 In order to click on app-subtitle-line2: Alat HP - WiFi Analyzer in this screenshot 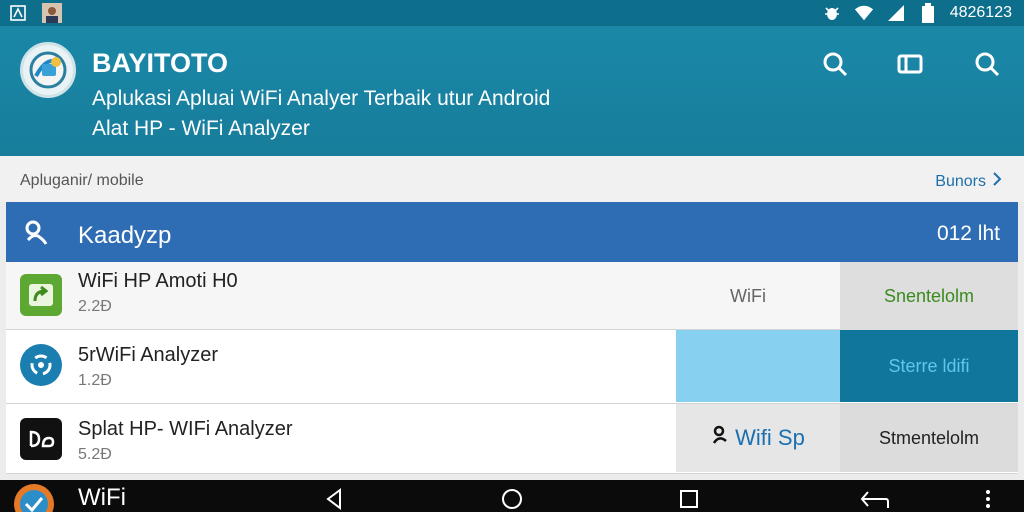, I will do `click(201, 128)`.